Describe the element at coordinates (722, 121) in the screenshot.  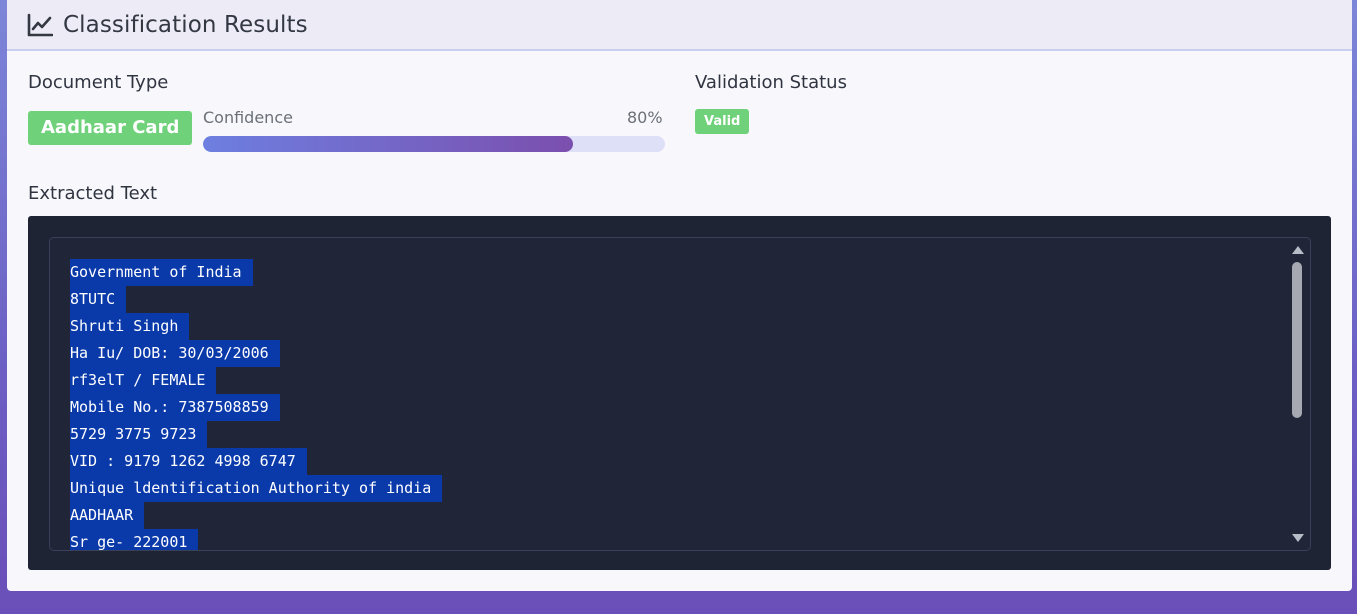
I see `validation-status-badge: Valid` at that location.